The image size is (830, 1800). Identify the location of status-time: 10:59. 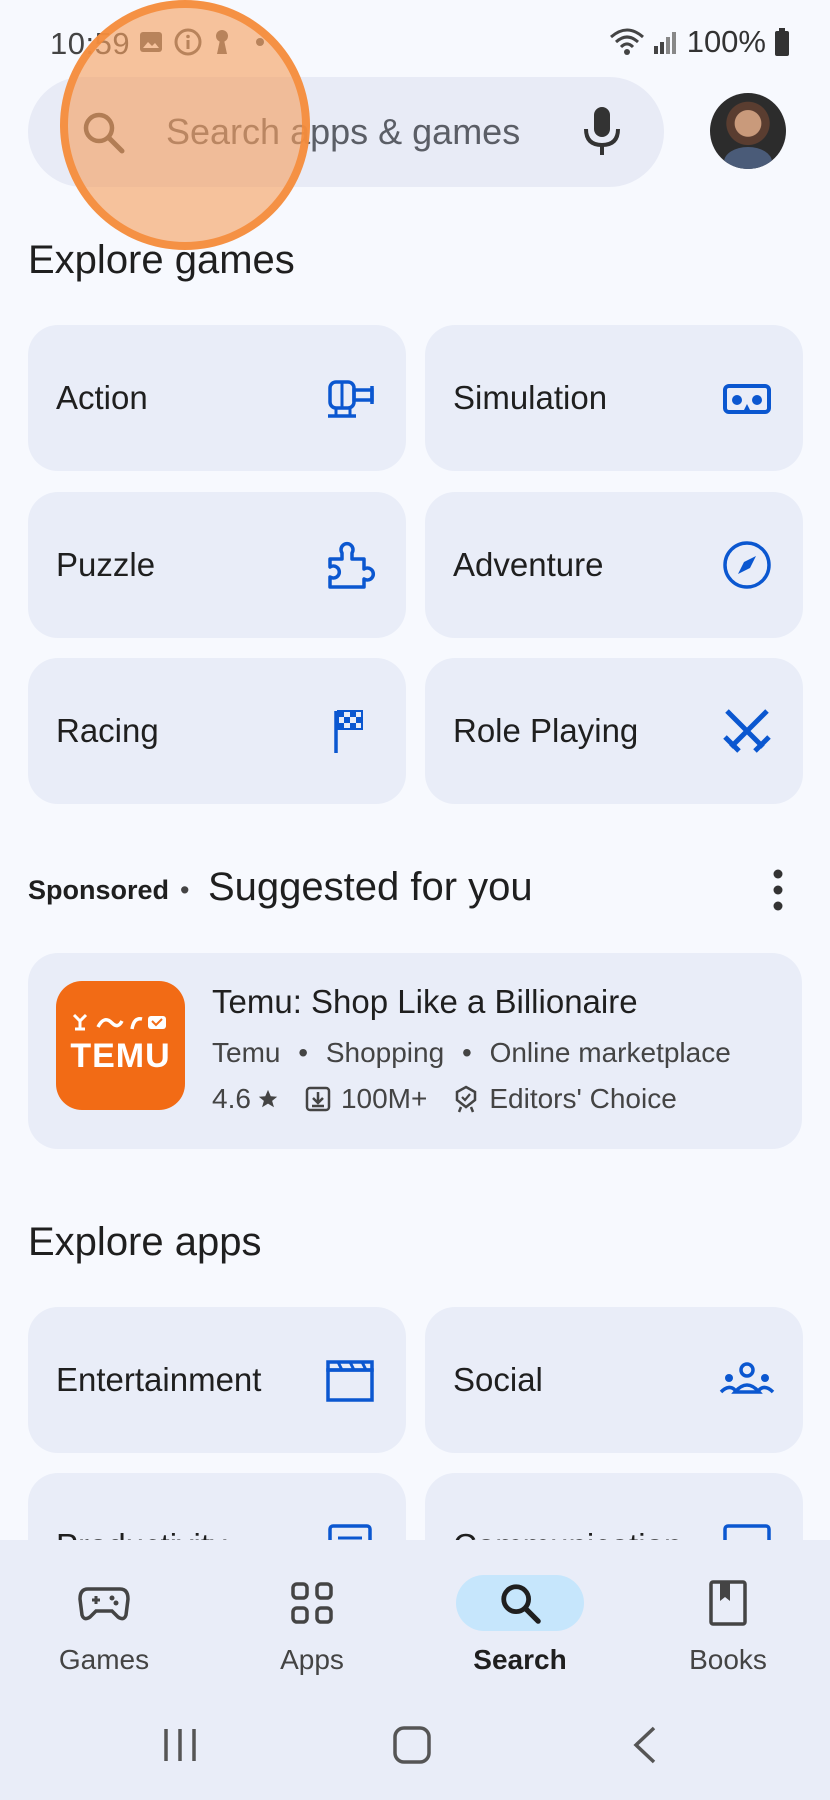
(90, 43).